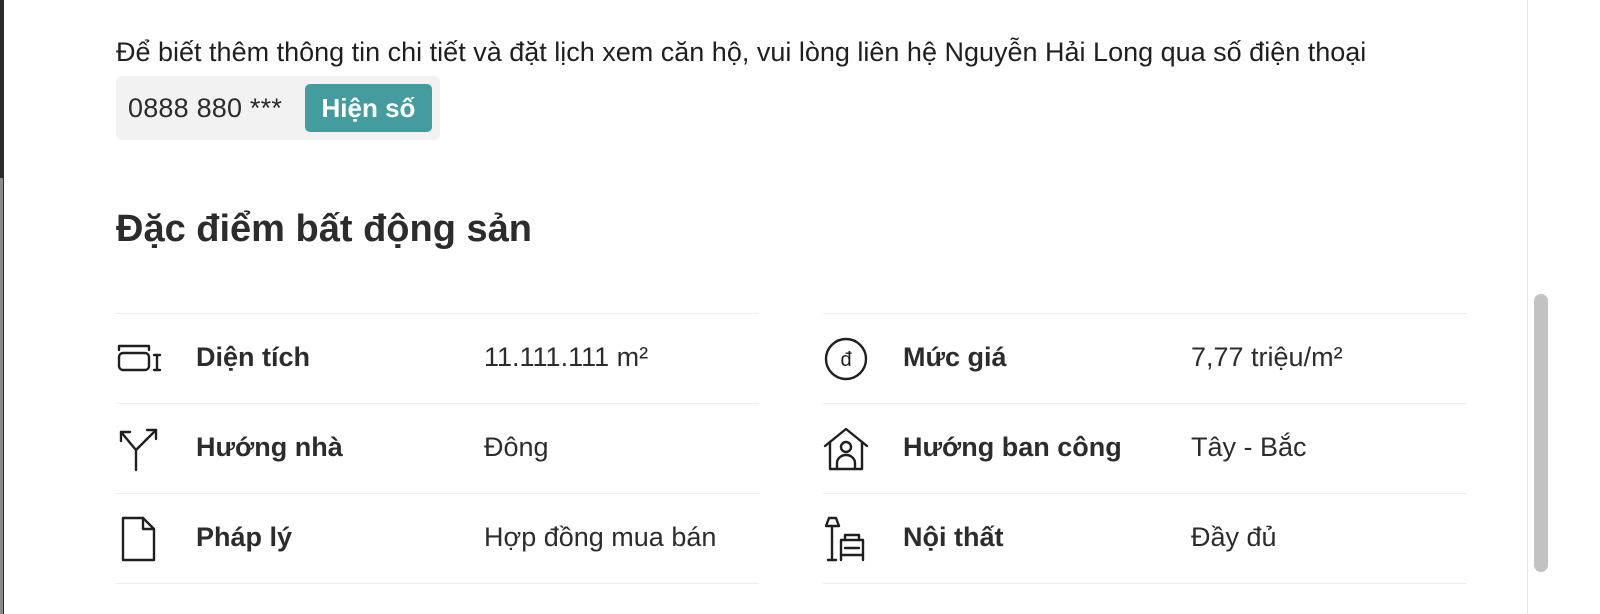  What do you see at coordinates (566, 357) in the screenshot?
I see `feature-value: 11.111.111 m²` at bounding box center [566, 357].